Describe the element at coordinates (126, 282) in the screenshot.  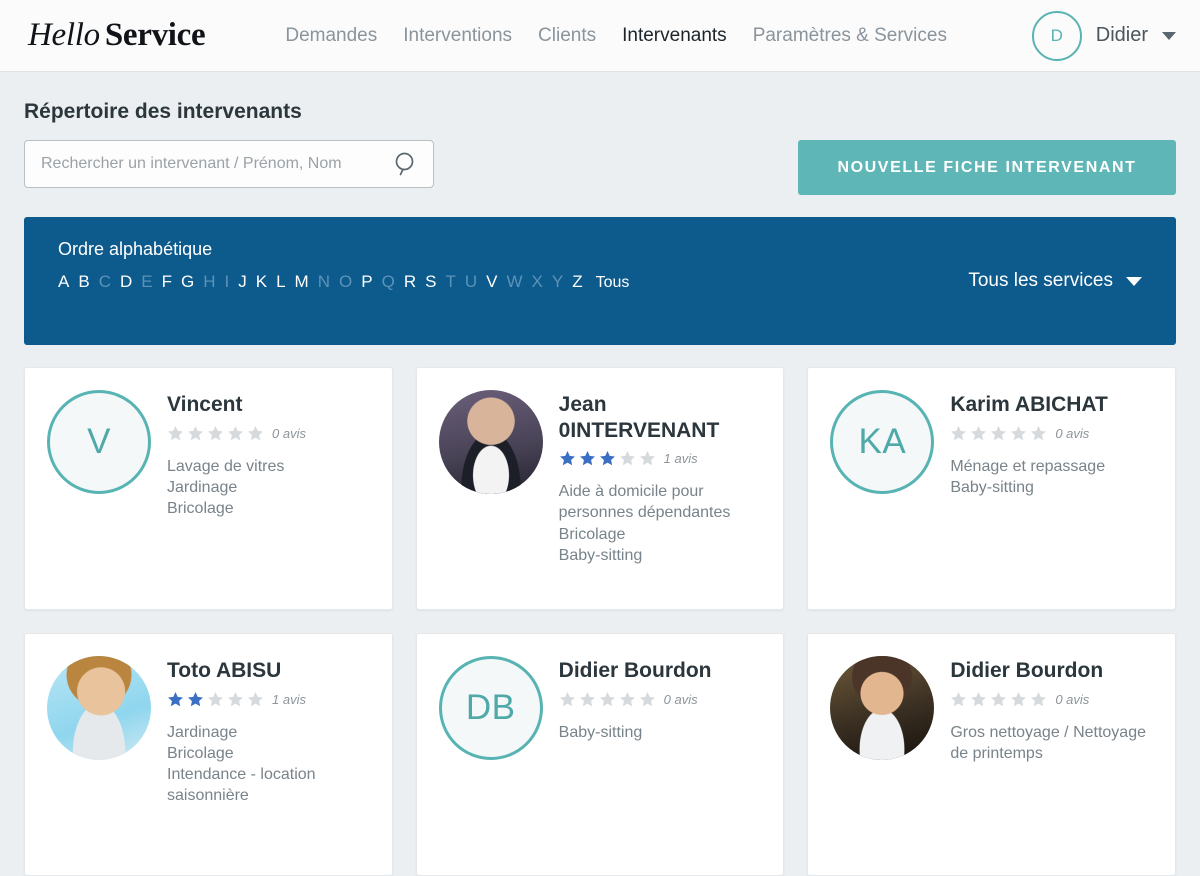
I see `alphabet-letter-d: D` at that location.